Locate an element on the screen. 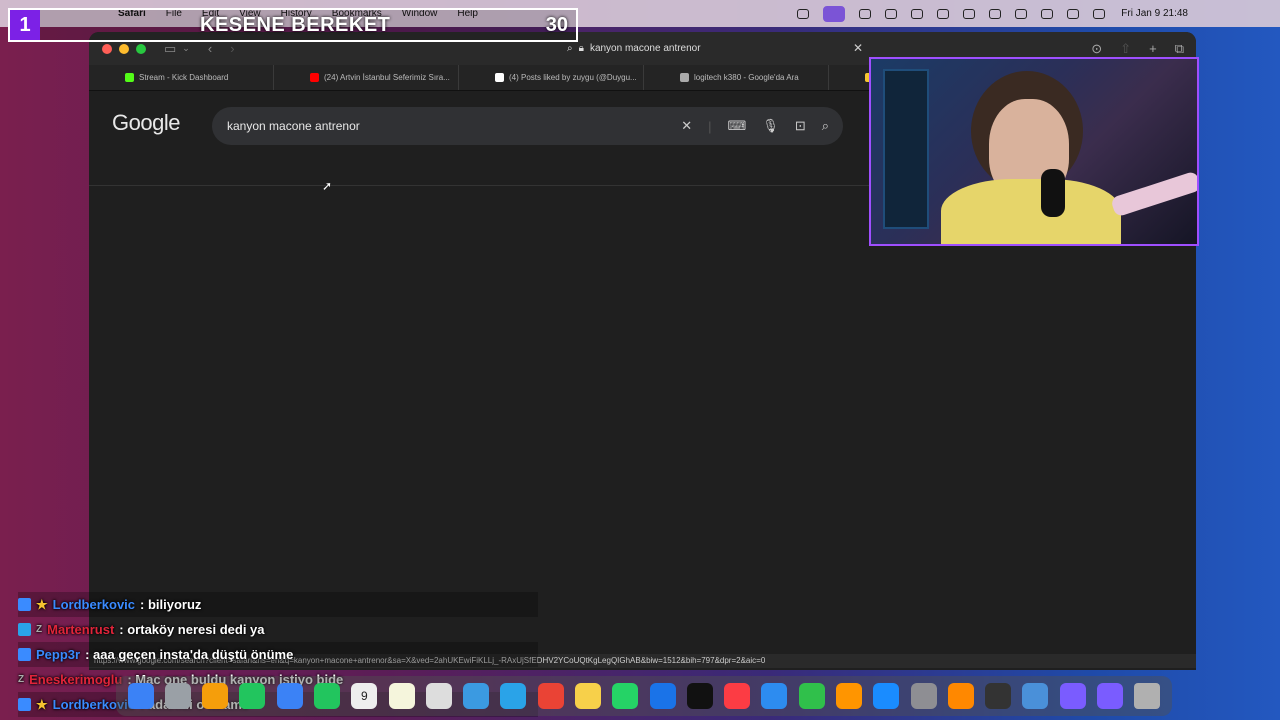  telegram-icon is located at coordinates (513, 696).